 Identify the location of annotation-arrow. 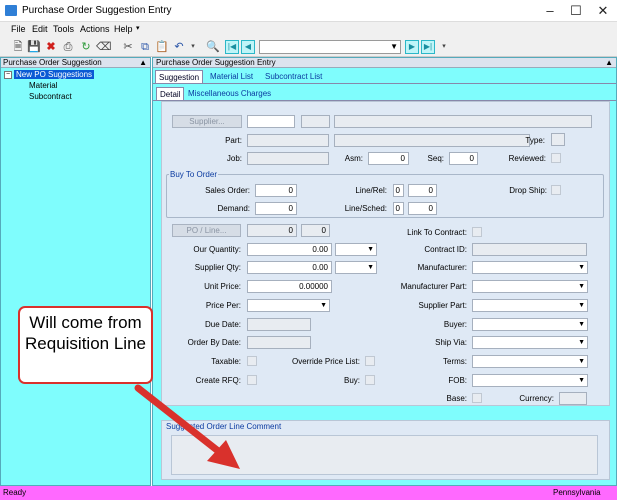
(187, 426).